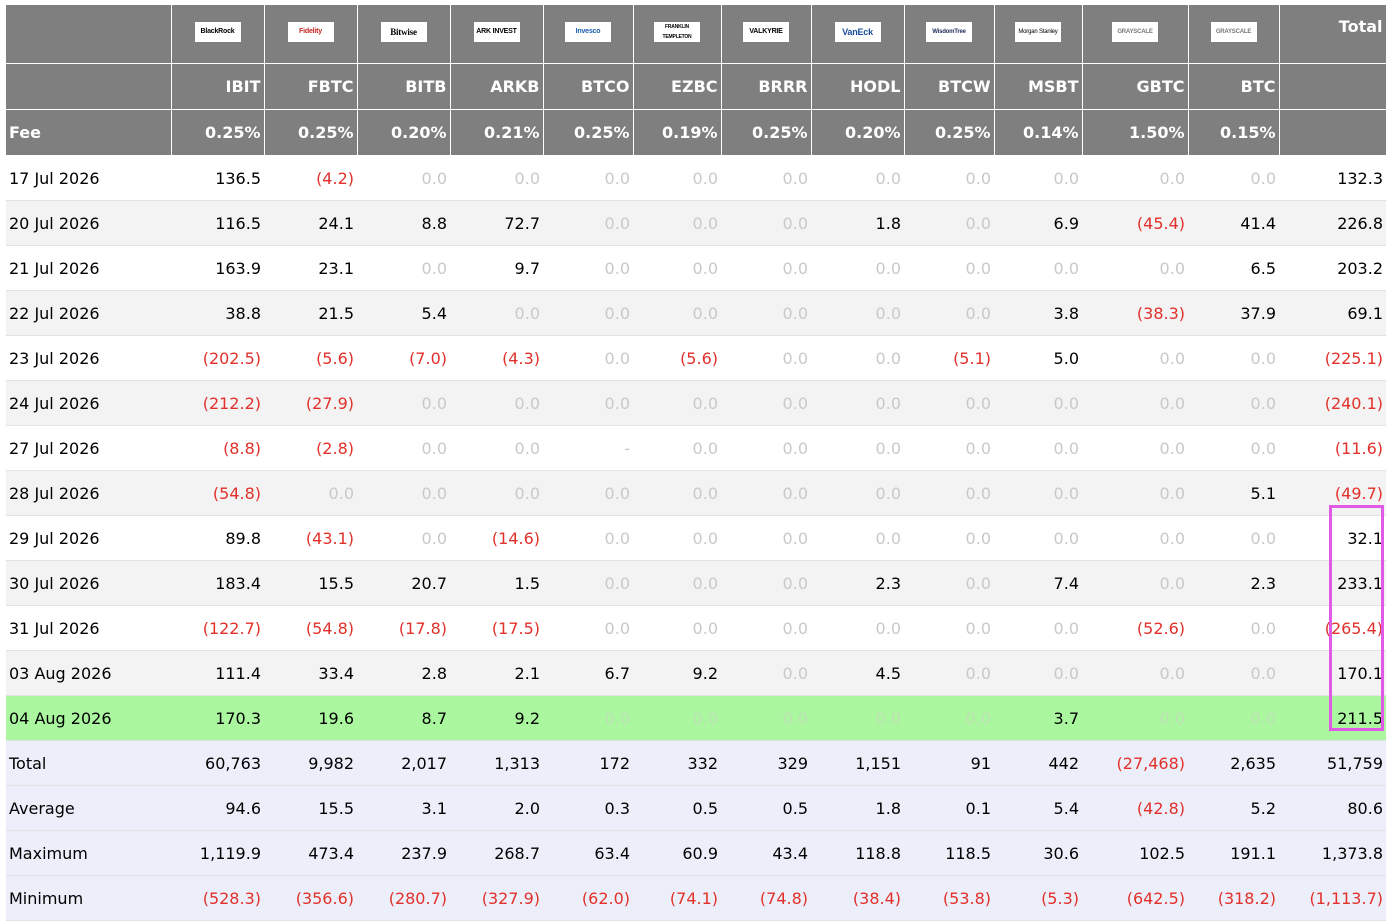 This screenshot has height=921, width=1393. I want to click on flow-cell: 5.4, so click(403, 313).